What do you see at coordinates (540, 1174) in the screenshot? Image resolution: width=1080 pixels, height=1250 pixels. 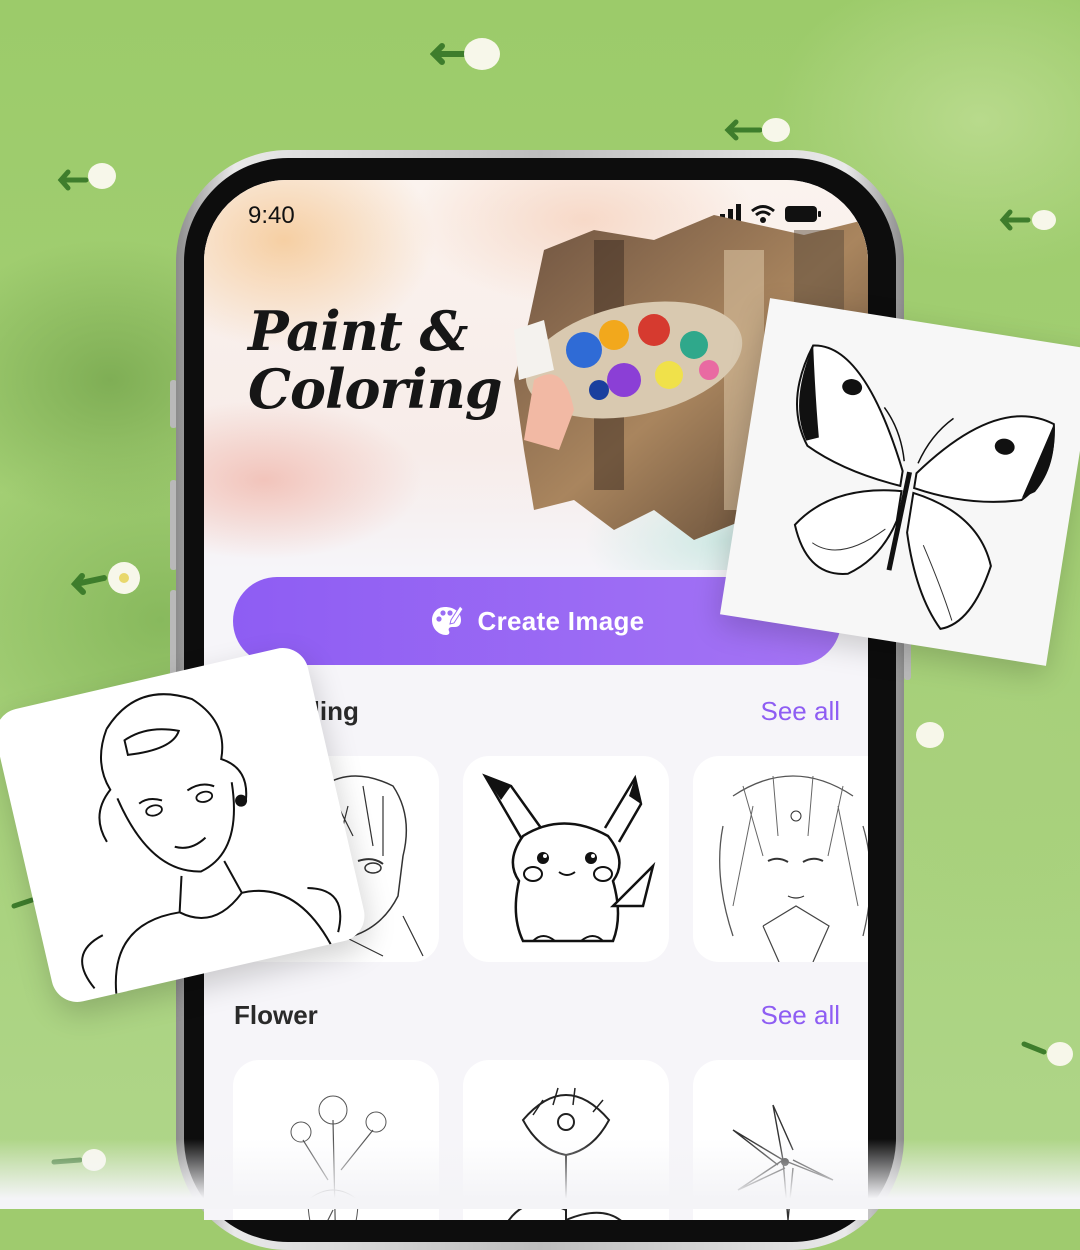 I see `bottom-fade` at bounding box center [540, 1174].